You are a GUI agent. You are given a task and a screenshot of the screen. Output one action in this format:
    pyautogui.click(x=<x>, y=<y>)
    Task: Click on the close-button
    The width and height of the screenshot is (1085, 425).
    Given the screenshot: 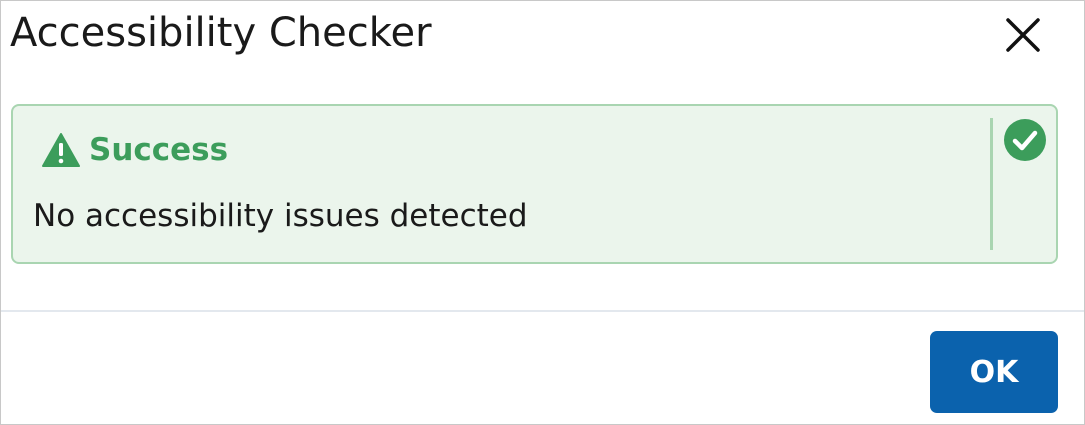 What is the action you would take?
    pyautogui.click(x=1023, y=35)
    